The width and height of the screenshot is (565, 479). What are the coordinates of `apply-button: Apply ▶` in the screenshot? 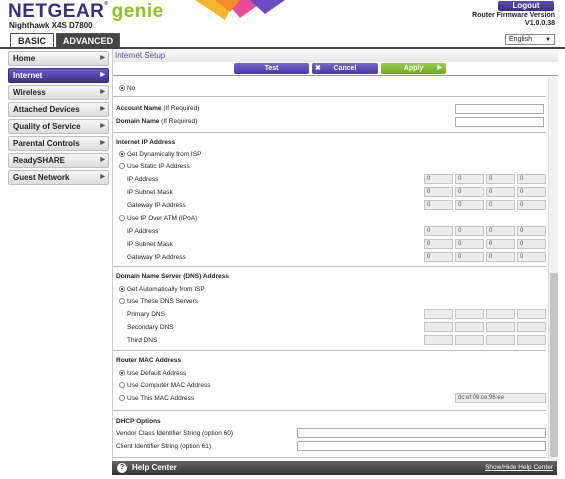 It's located at (413, 68).